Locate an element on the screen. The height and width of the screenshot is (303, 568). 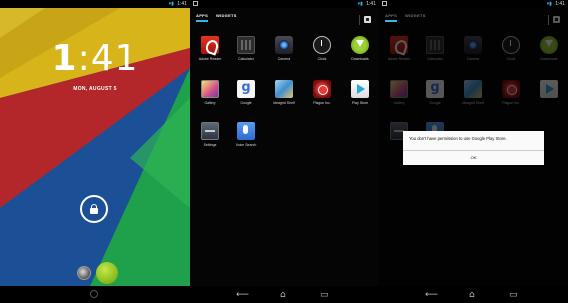
voice-search-icon is located at coordinates (246, 131).